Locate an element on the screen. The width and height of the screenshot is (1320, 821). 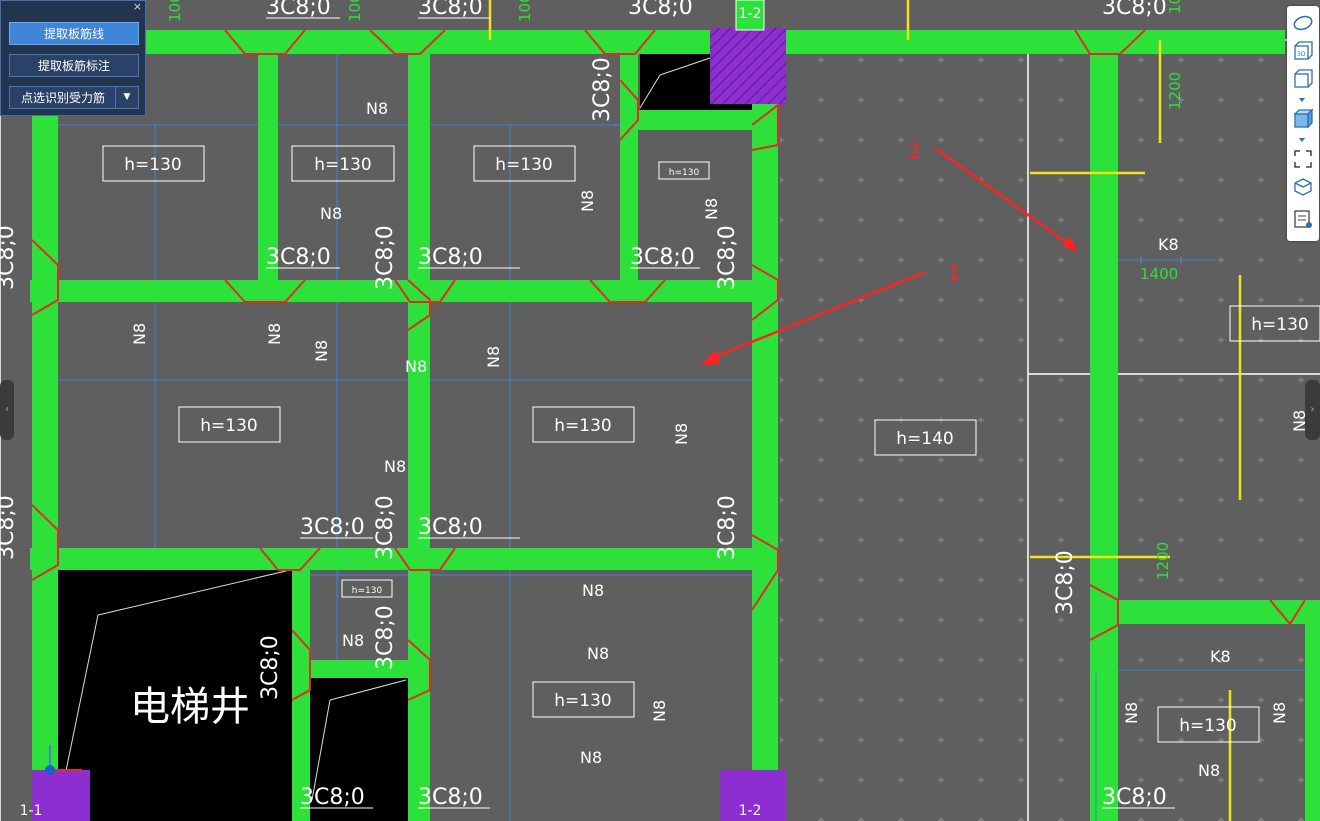
identify-rebar-button: 点选识别受力筋 ▼ is located at coordinates (74, 97).